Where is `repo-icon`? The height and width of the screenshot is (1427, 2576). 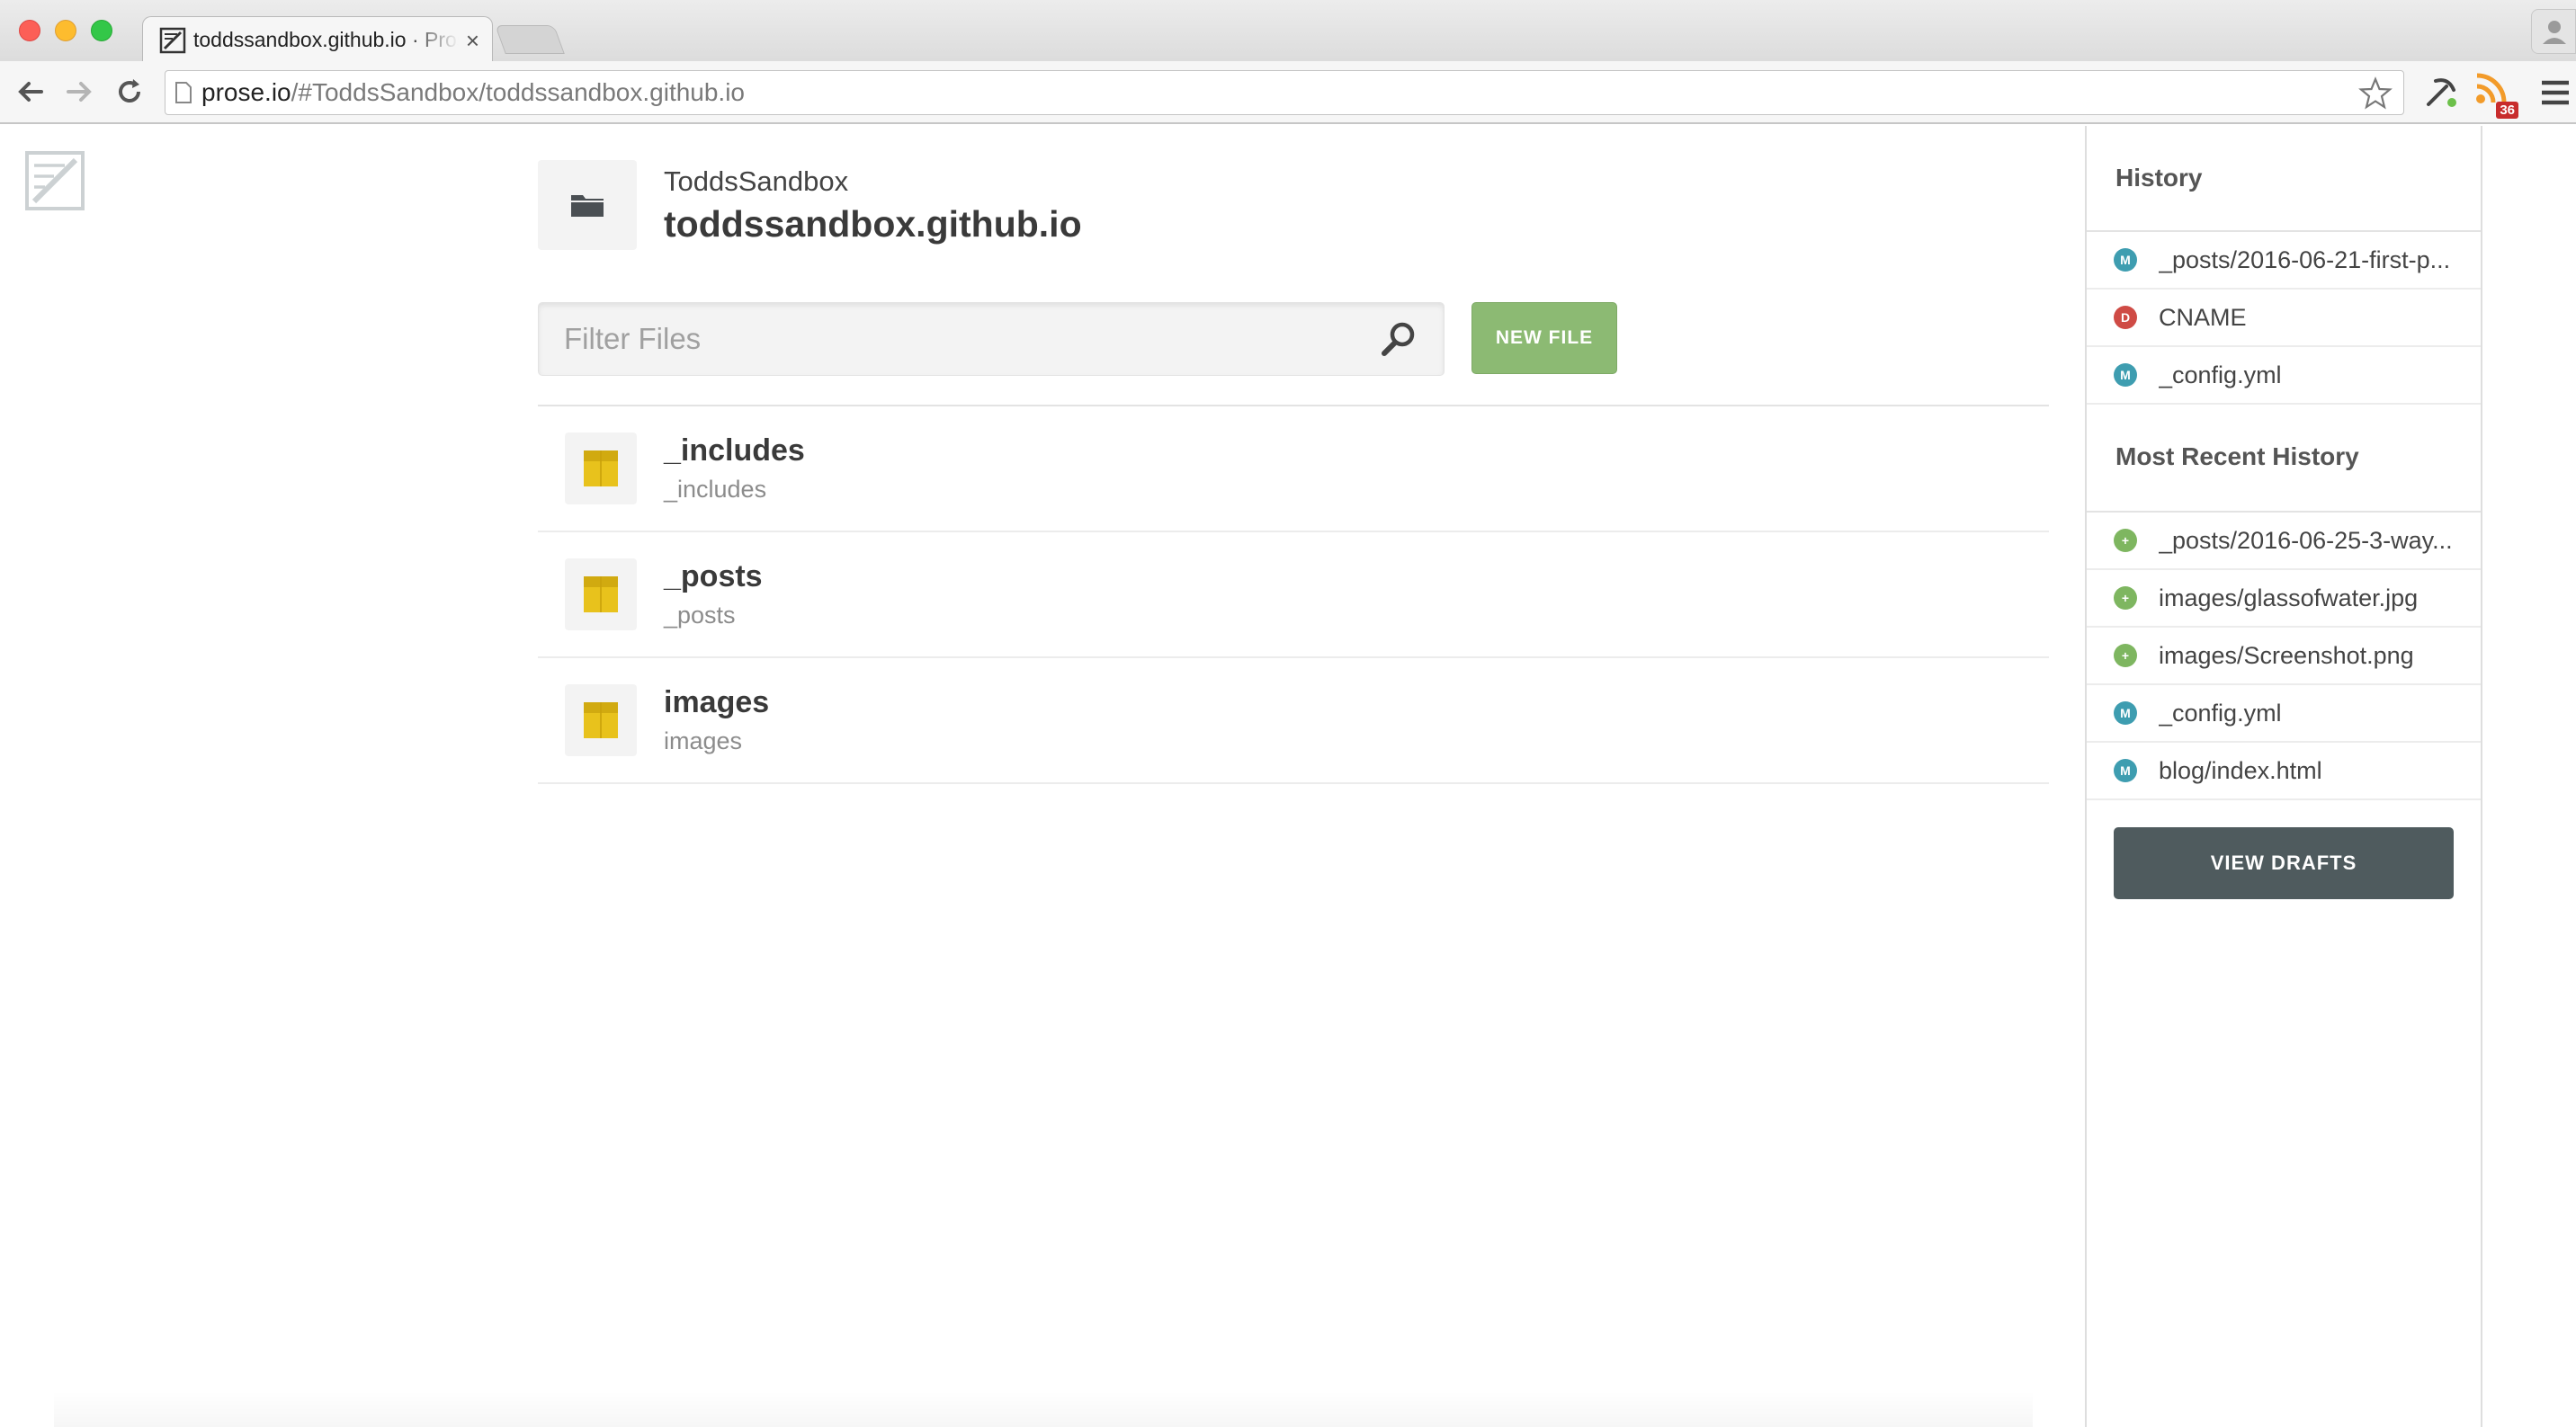 repo-icon is located at coordinates (587, 205).